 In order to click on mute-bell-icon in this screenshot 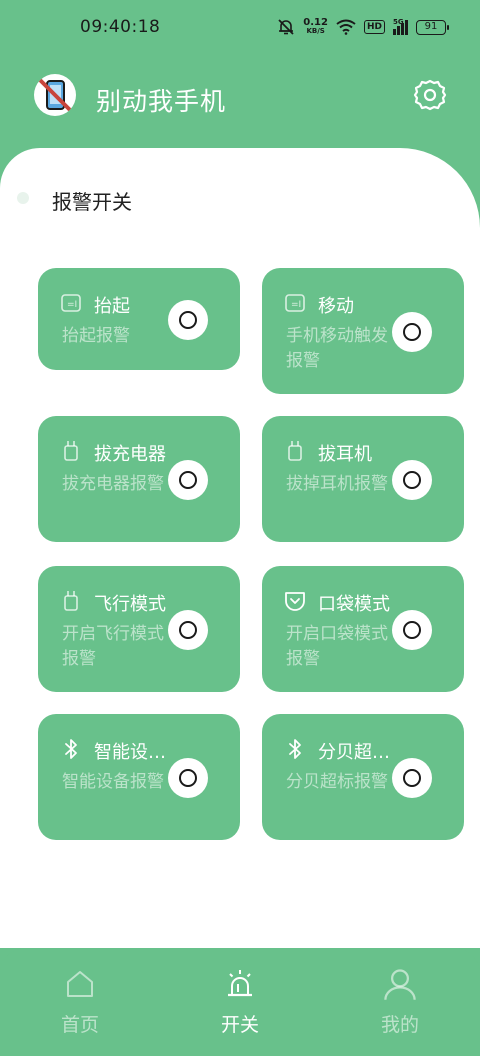, I will do `click(286, 27)`.